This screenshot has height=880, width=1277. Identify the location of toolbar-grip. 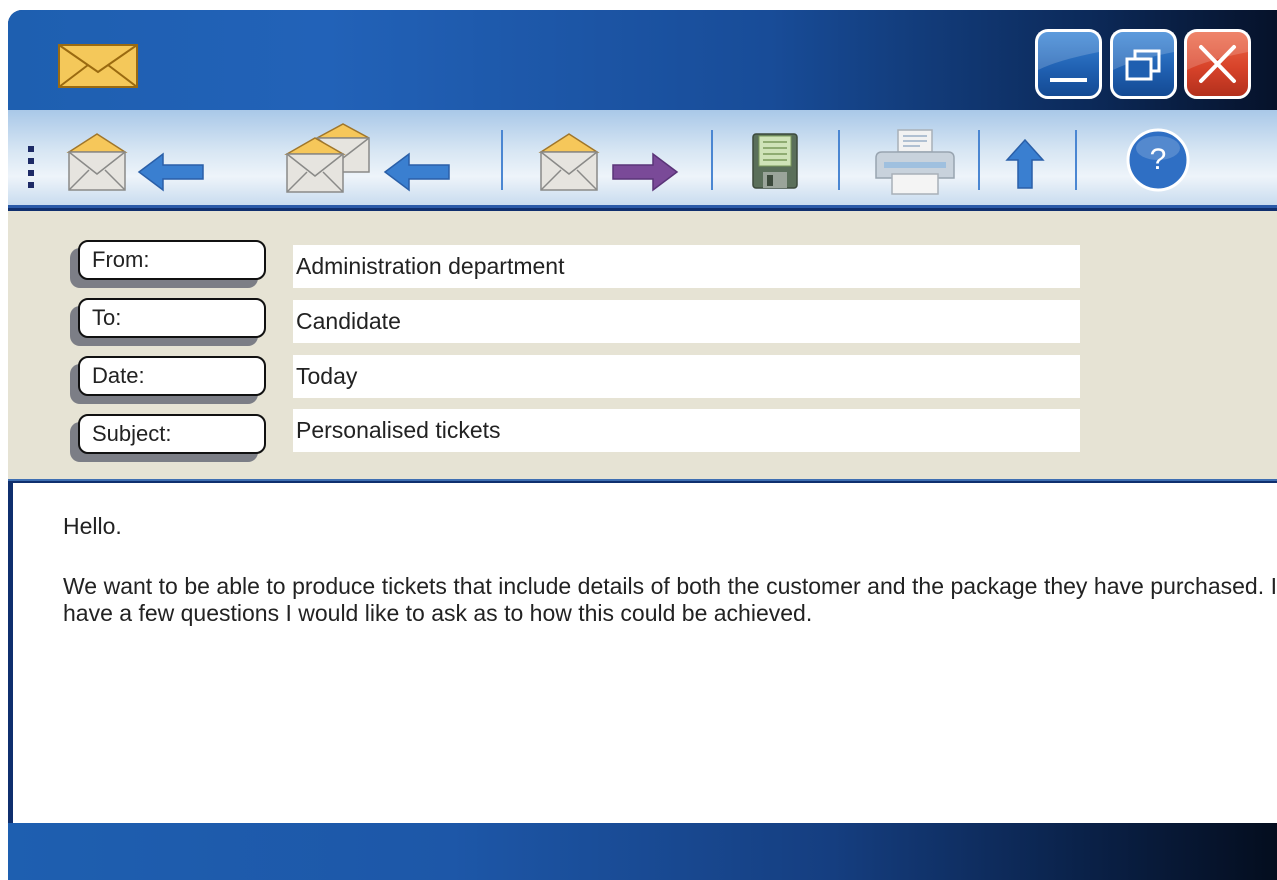
(32, 170).